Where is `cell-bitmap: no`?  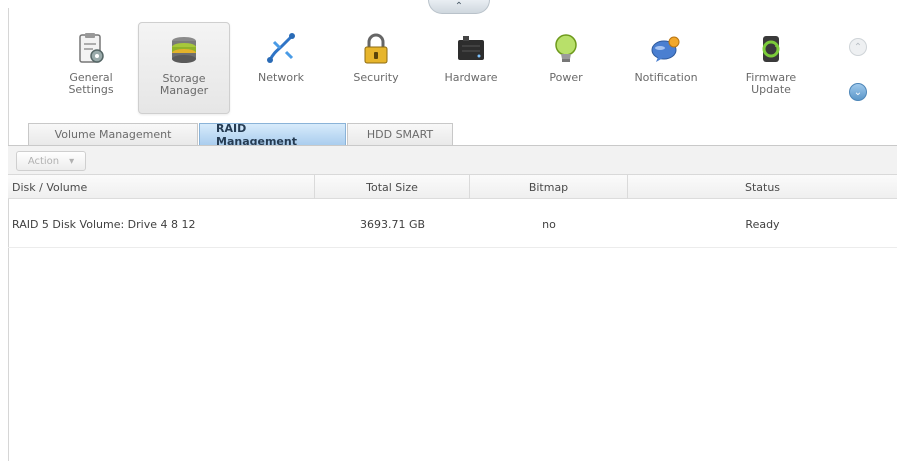
cell-bitmap: no is located at coordinates (549, 224).